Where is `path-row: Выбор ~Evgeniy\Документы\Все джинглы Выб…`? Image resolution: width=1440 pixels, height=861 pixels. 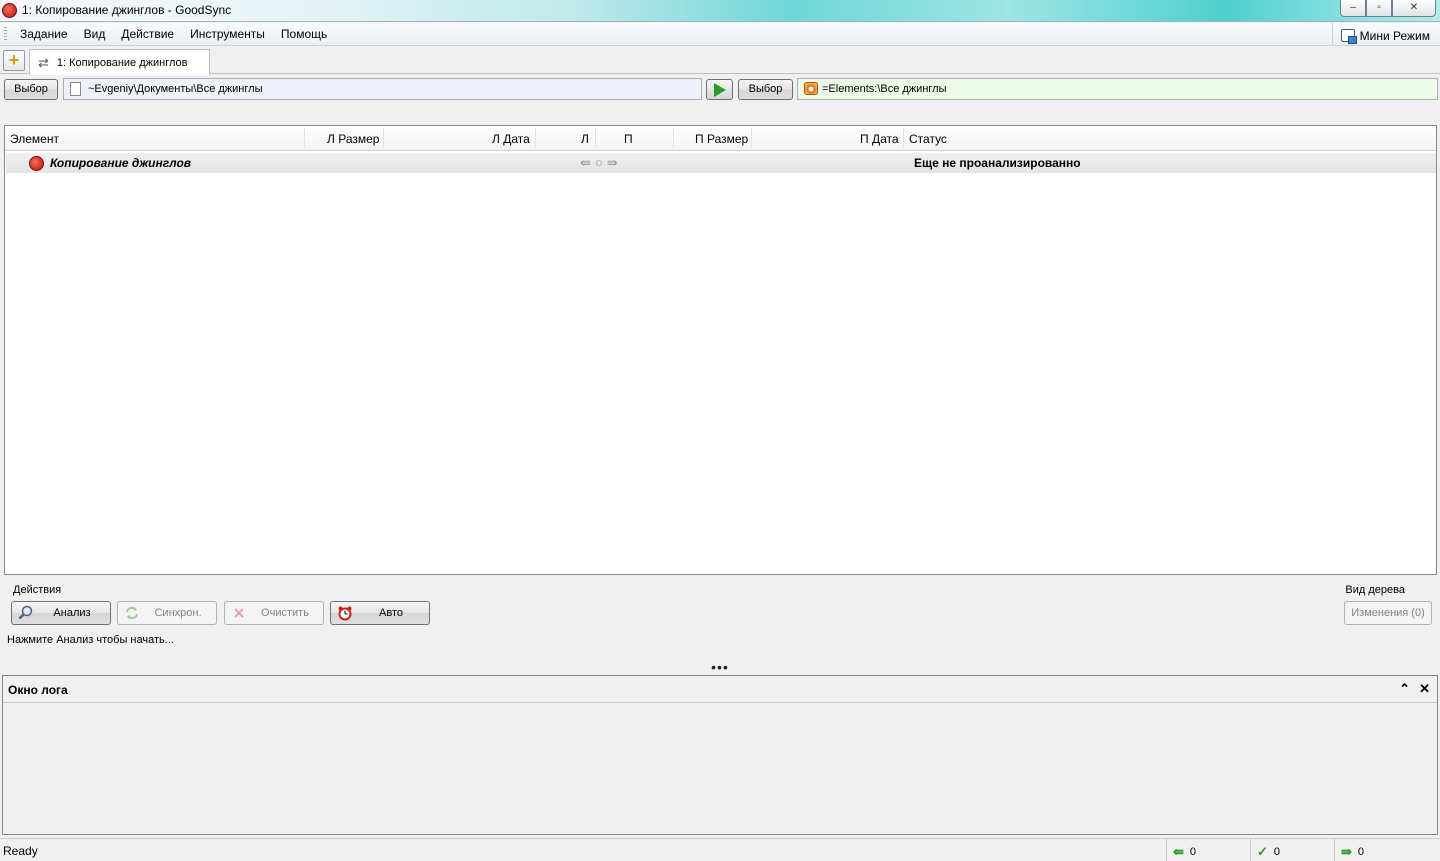
path-row: Выбор ~Evgeniy\Документы\Все джинглы Выб… is located at coordinates (720, 89).